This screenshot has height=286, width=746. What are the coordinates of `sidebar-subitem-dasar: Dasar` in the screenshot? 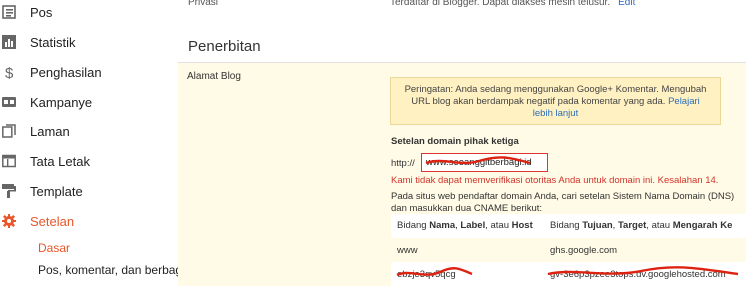 It's located at (54, 248).